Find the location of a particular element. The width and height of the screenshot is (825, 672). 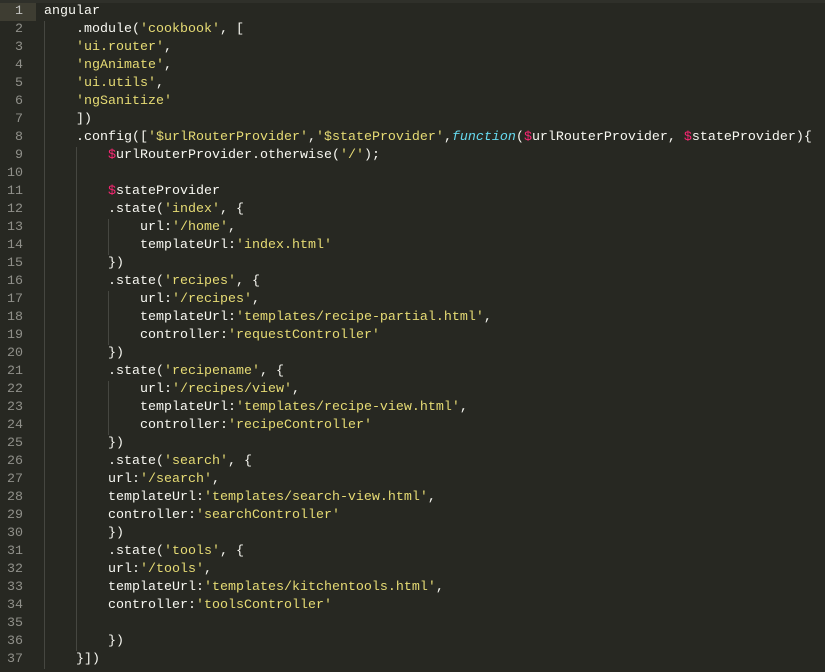

string-token: '/search' is located at coordinates (175, 479).